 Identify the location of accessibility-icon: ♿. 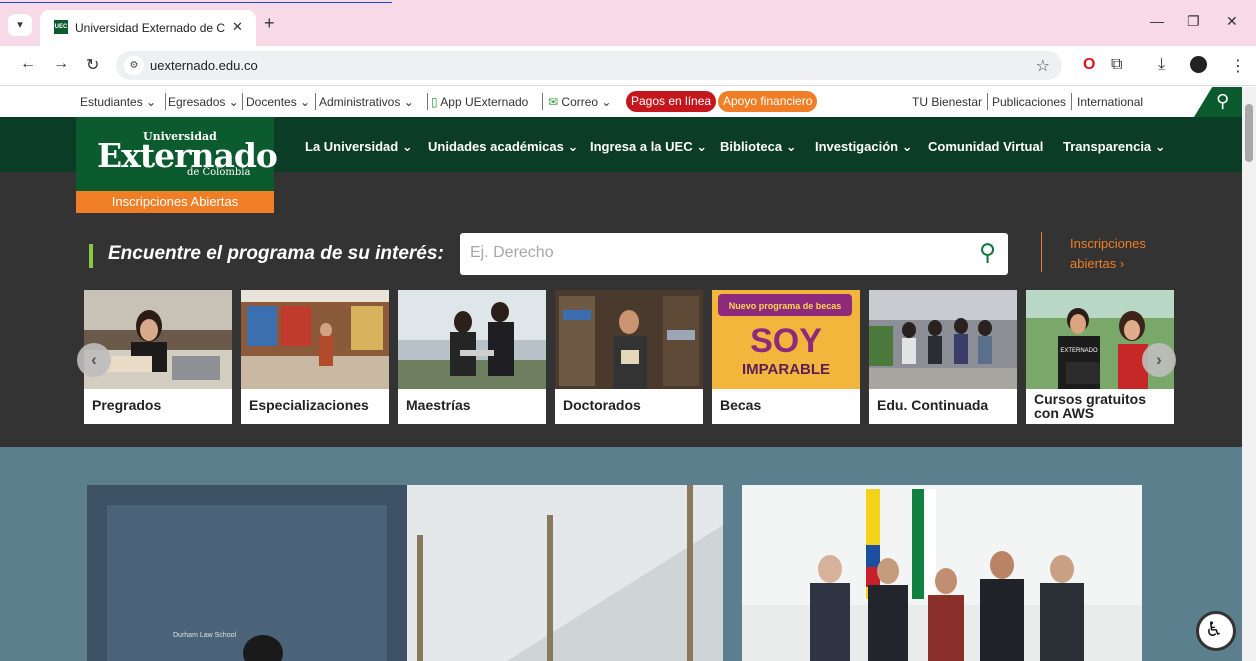
(1214, 630).